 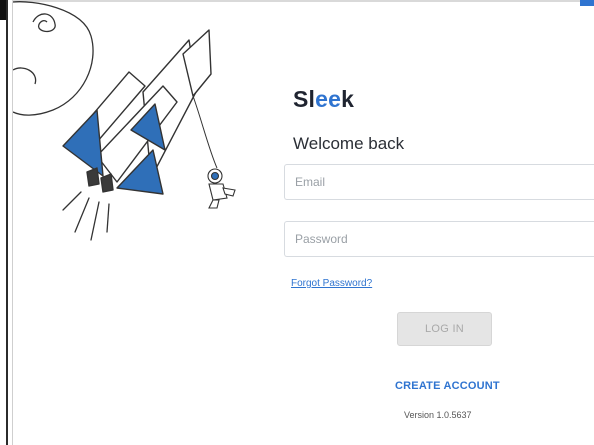 I want to click on window-left-edge, so click(x=7, y=222).